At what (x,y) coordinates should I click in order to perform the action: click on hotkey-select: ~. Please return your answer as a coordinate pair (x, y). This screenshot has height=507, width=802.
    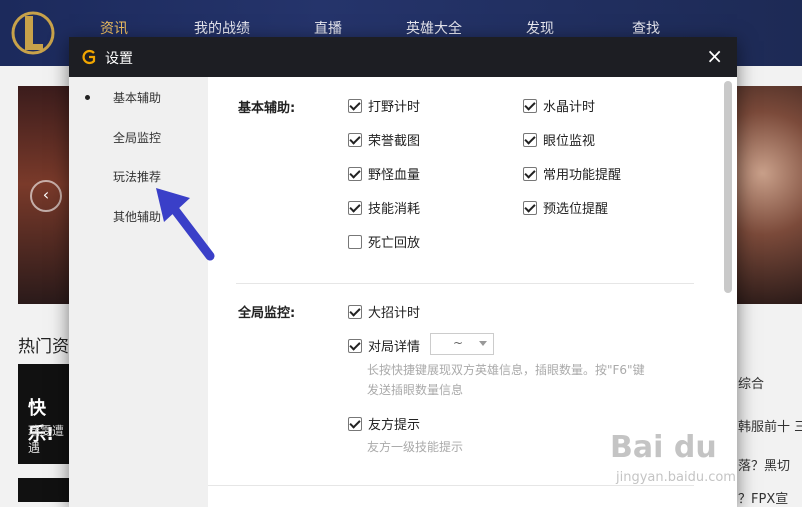
    Looking at the image, I should click on (462, 344).